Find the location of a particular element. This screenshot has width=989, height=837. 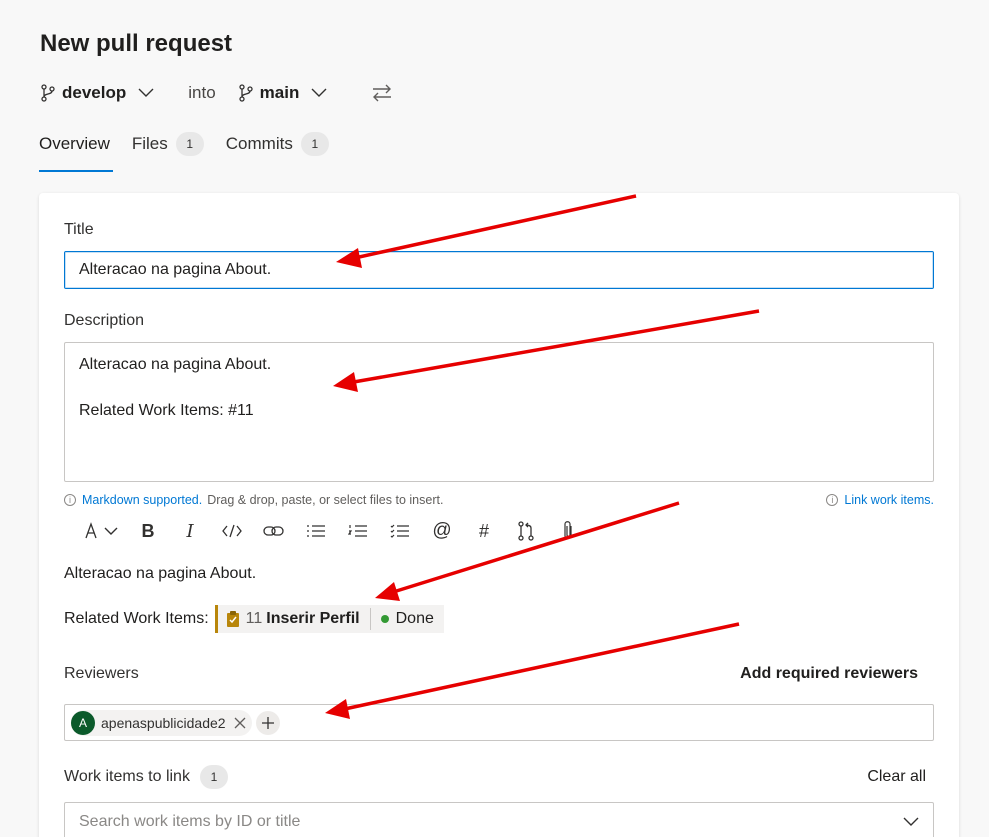

chip-divider is located at coordinates (370, 619).